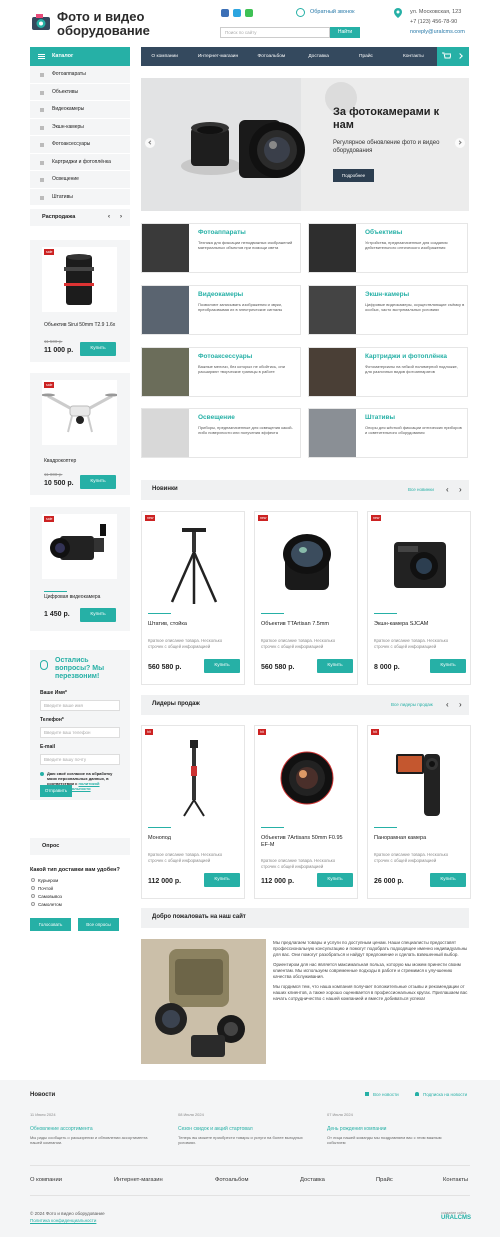 This screenshot has height=1237, width=500. Describe the element at coordinates (460, 143) in the screenshot. I see `slider-next-button` at that location.